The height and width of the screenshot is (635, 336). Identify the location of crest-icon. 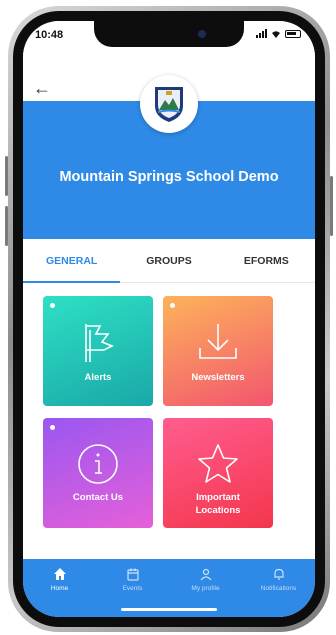
(169, 104).